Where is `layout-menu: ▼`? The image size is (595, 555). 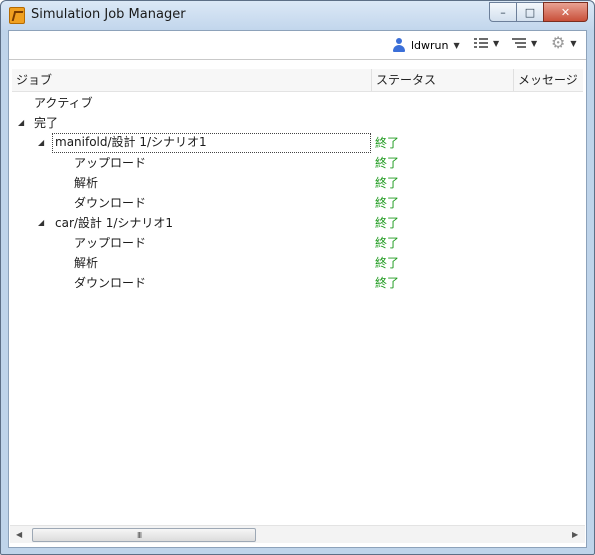
layout-menu: ▼ is located at coordinates (524, 43).